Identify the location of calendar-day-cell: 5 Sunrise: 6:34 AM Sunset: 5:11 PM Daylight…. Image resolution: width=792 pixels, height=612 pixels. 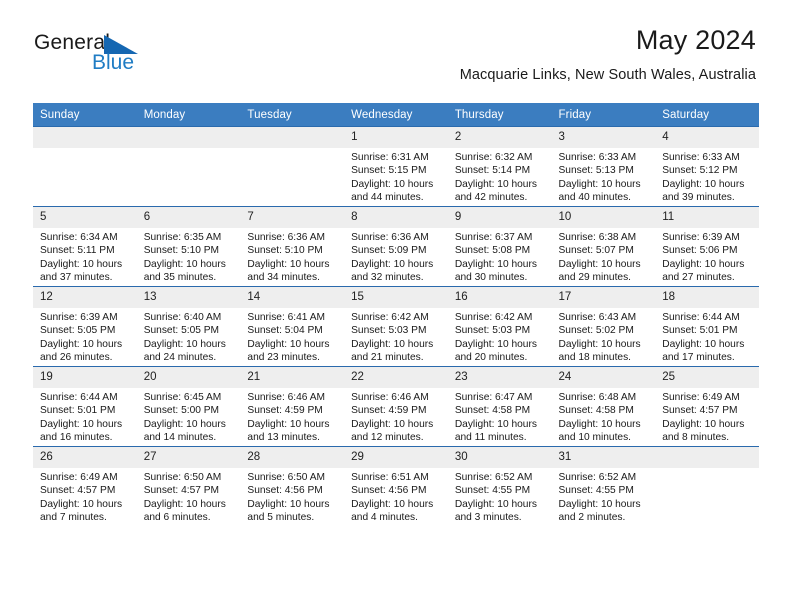
(85, 246).